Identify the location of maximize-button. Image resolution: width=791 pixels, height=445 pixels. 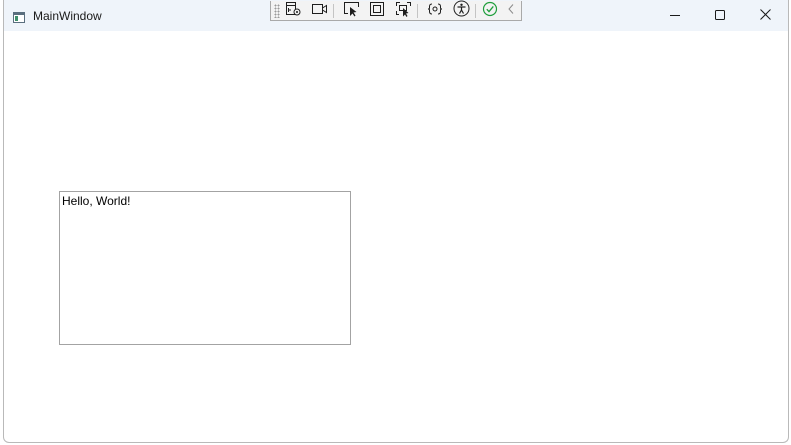
(720, 15).